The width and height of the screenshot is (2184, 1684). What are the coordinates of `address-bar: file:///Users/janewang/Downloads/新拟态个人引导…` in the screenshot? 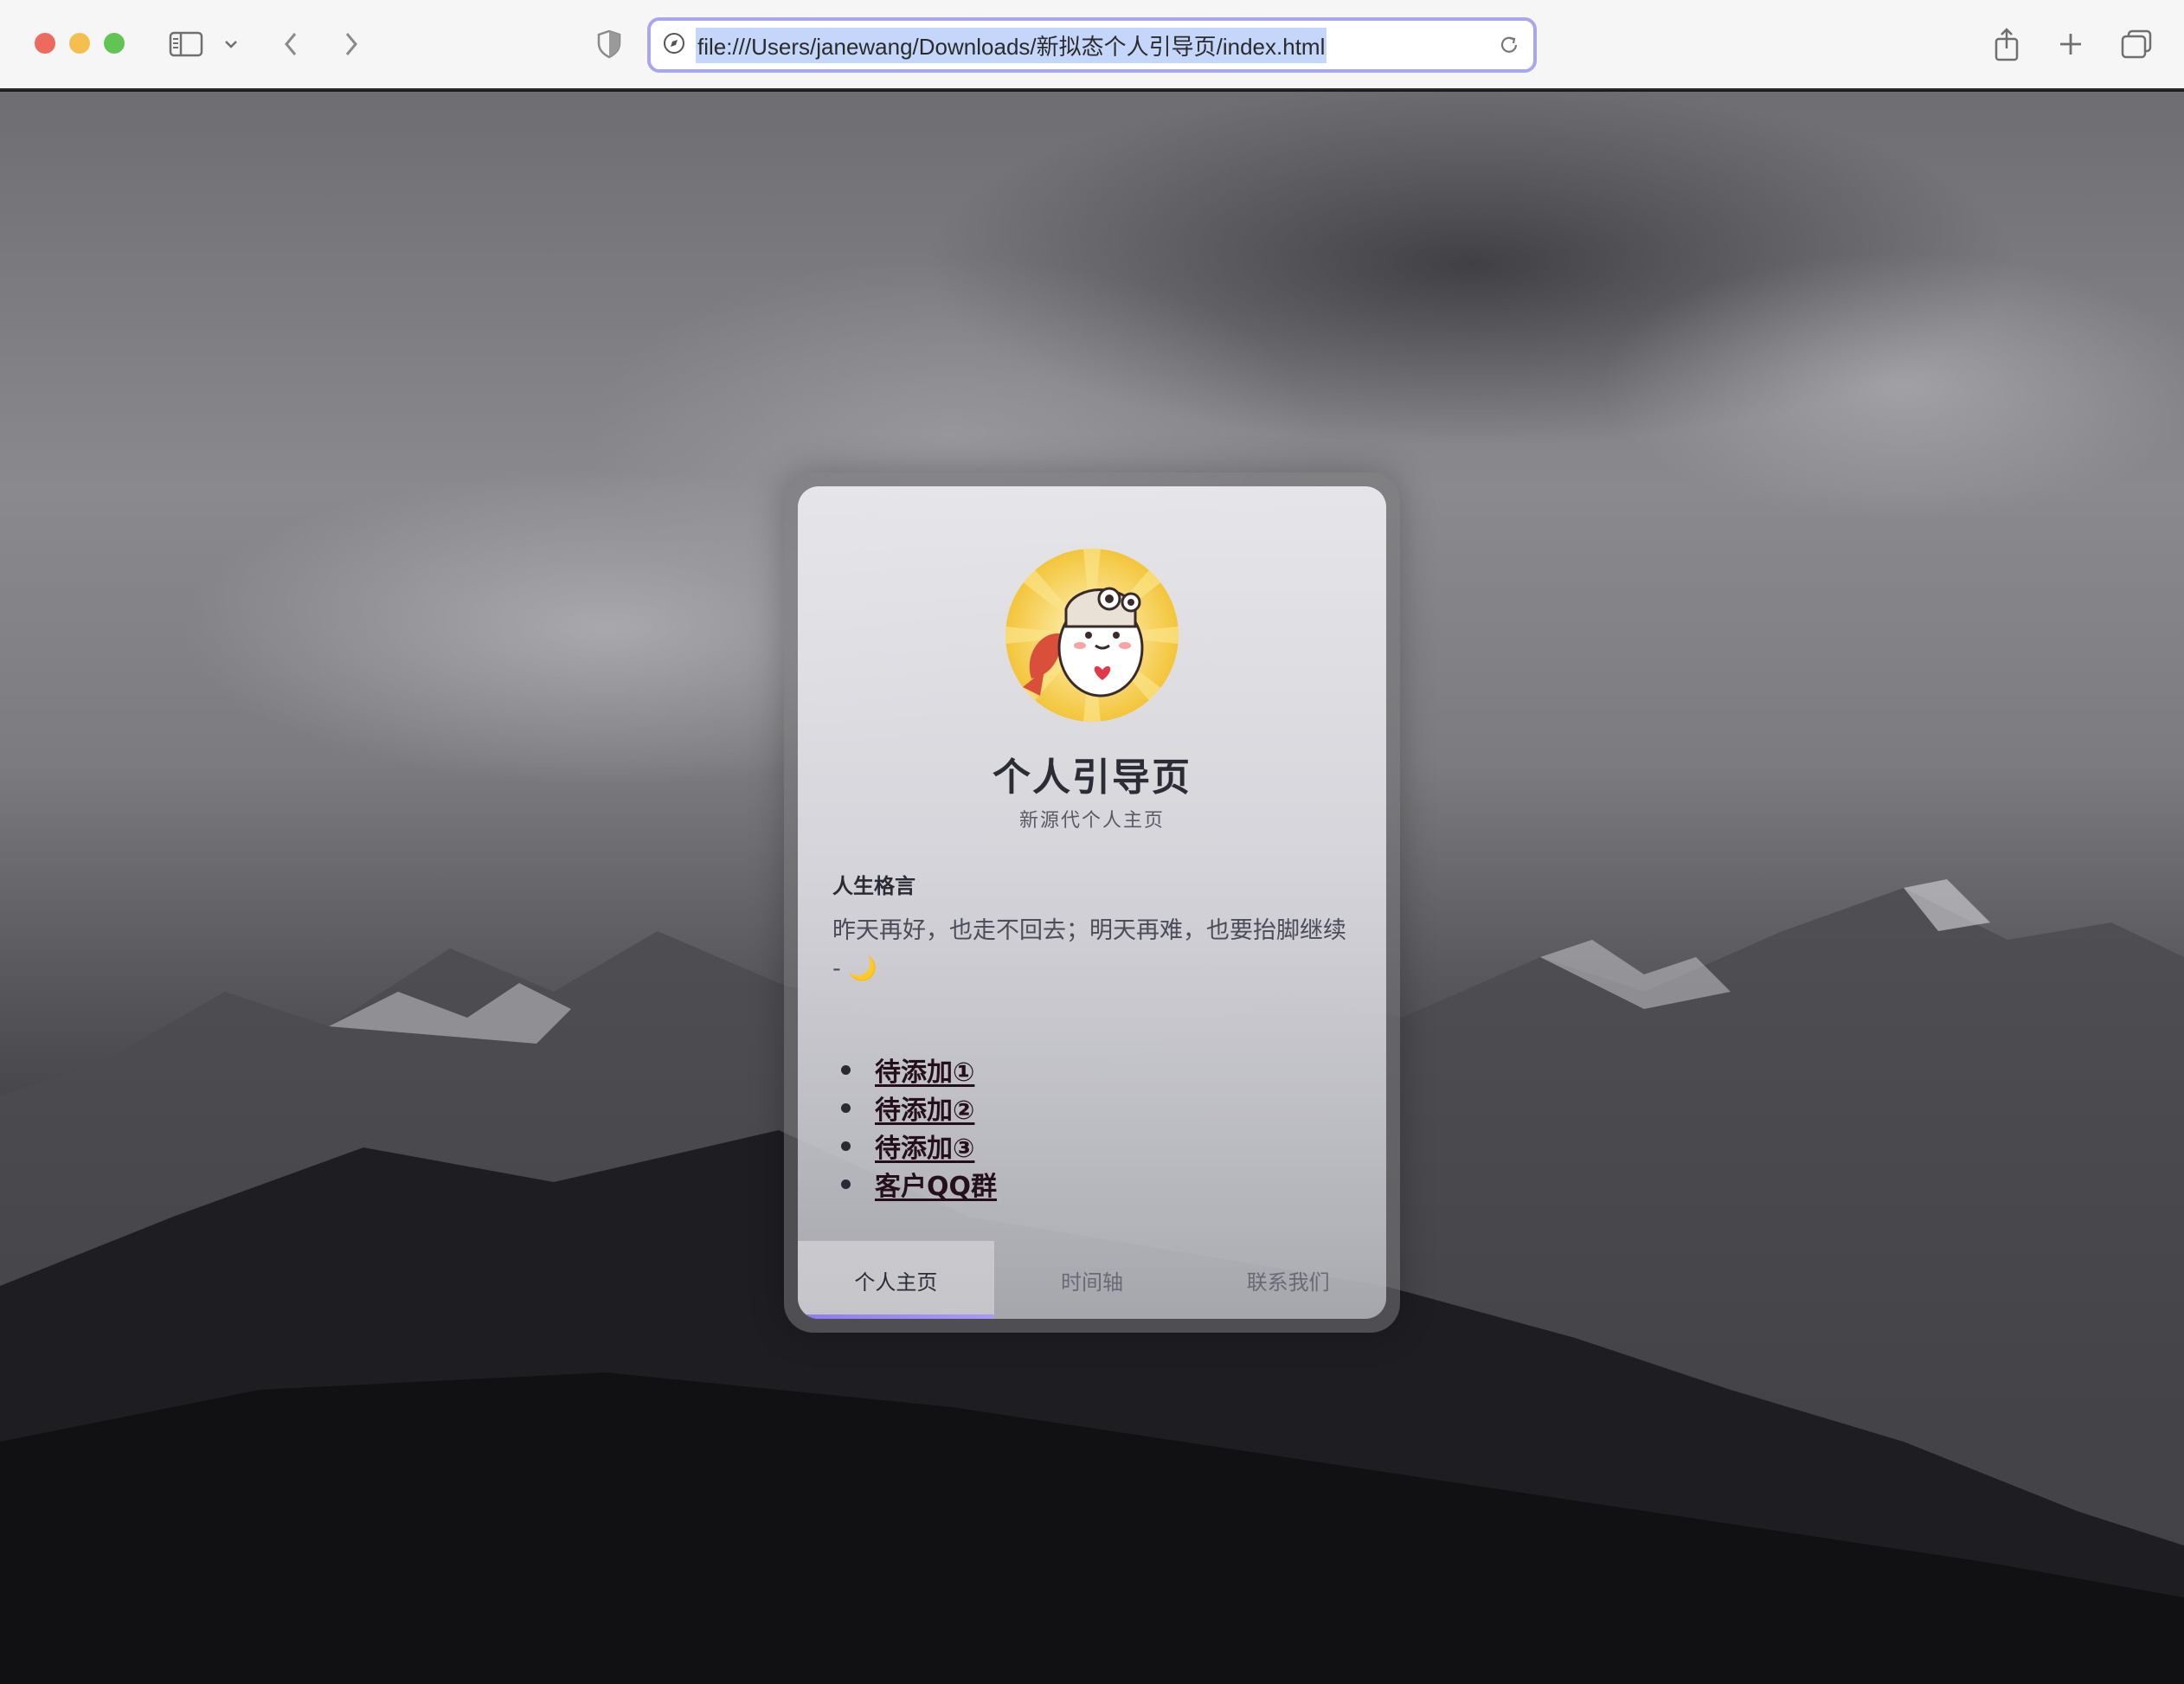 It's located at (1092, 45).